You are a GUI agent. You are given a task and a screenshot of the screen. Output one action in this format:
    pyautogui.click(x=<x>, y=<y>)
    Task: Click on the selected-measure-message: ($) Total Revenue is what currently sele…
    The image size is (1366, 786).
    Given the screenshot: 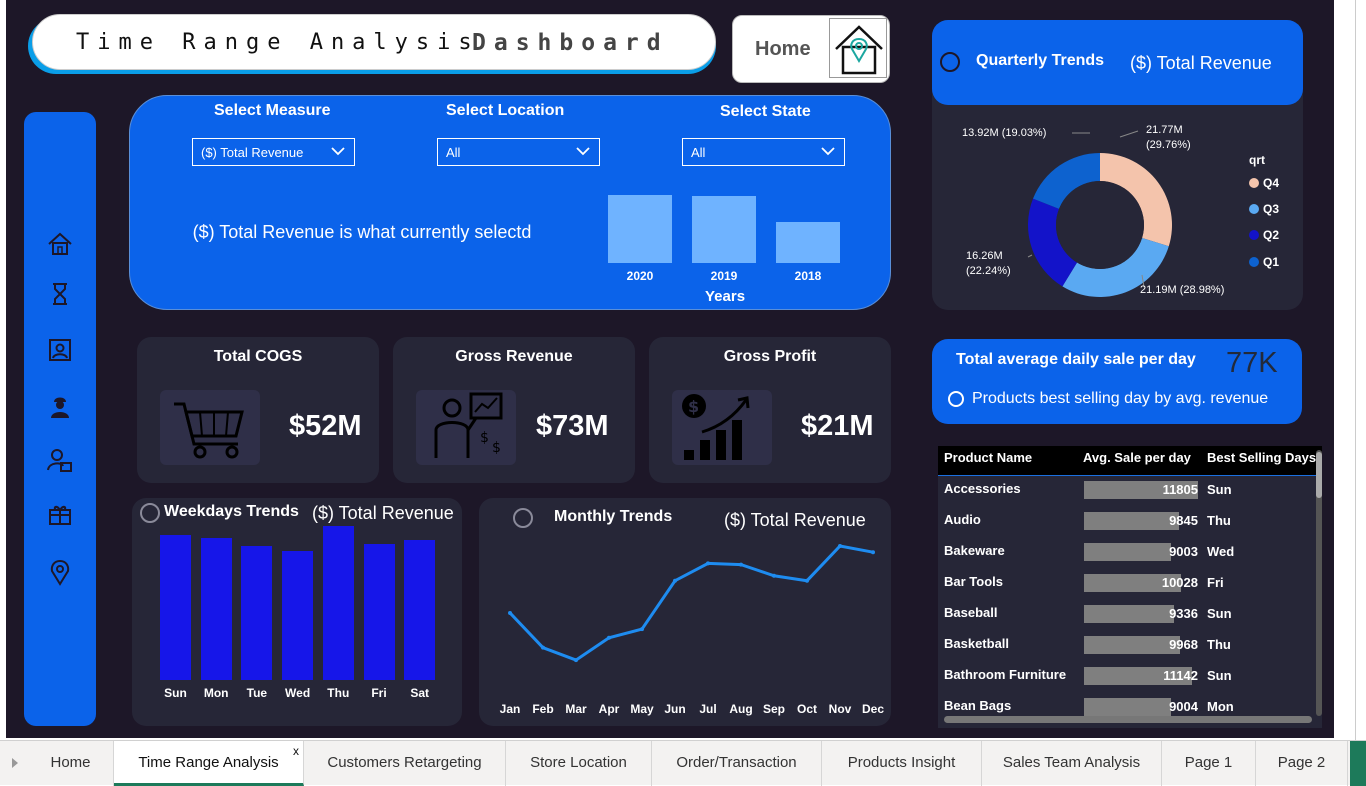 What is the action you would take?
    pyautogui.click(x=362, y=232)
    